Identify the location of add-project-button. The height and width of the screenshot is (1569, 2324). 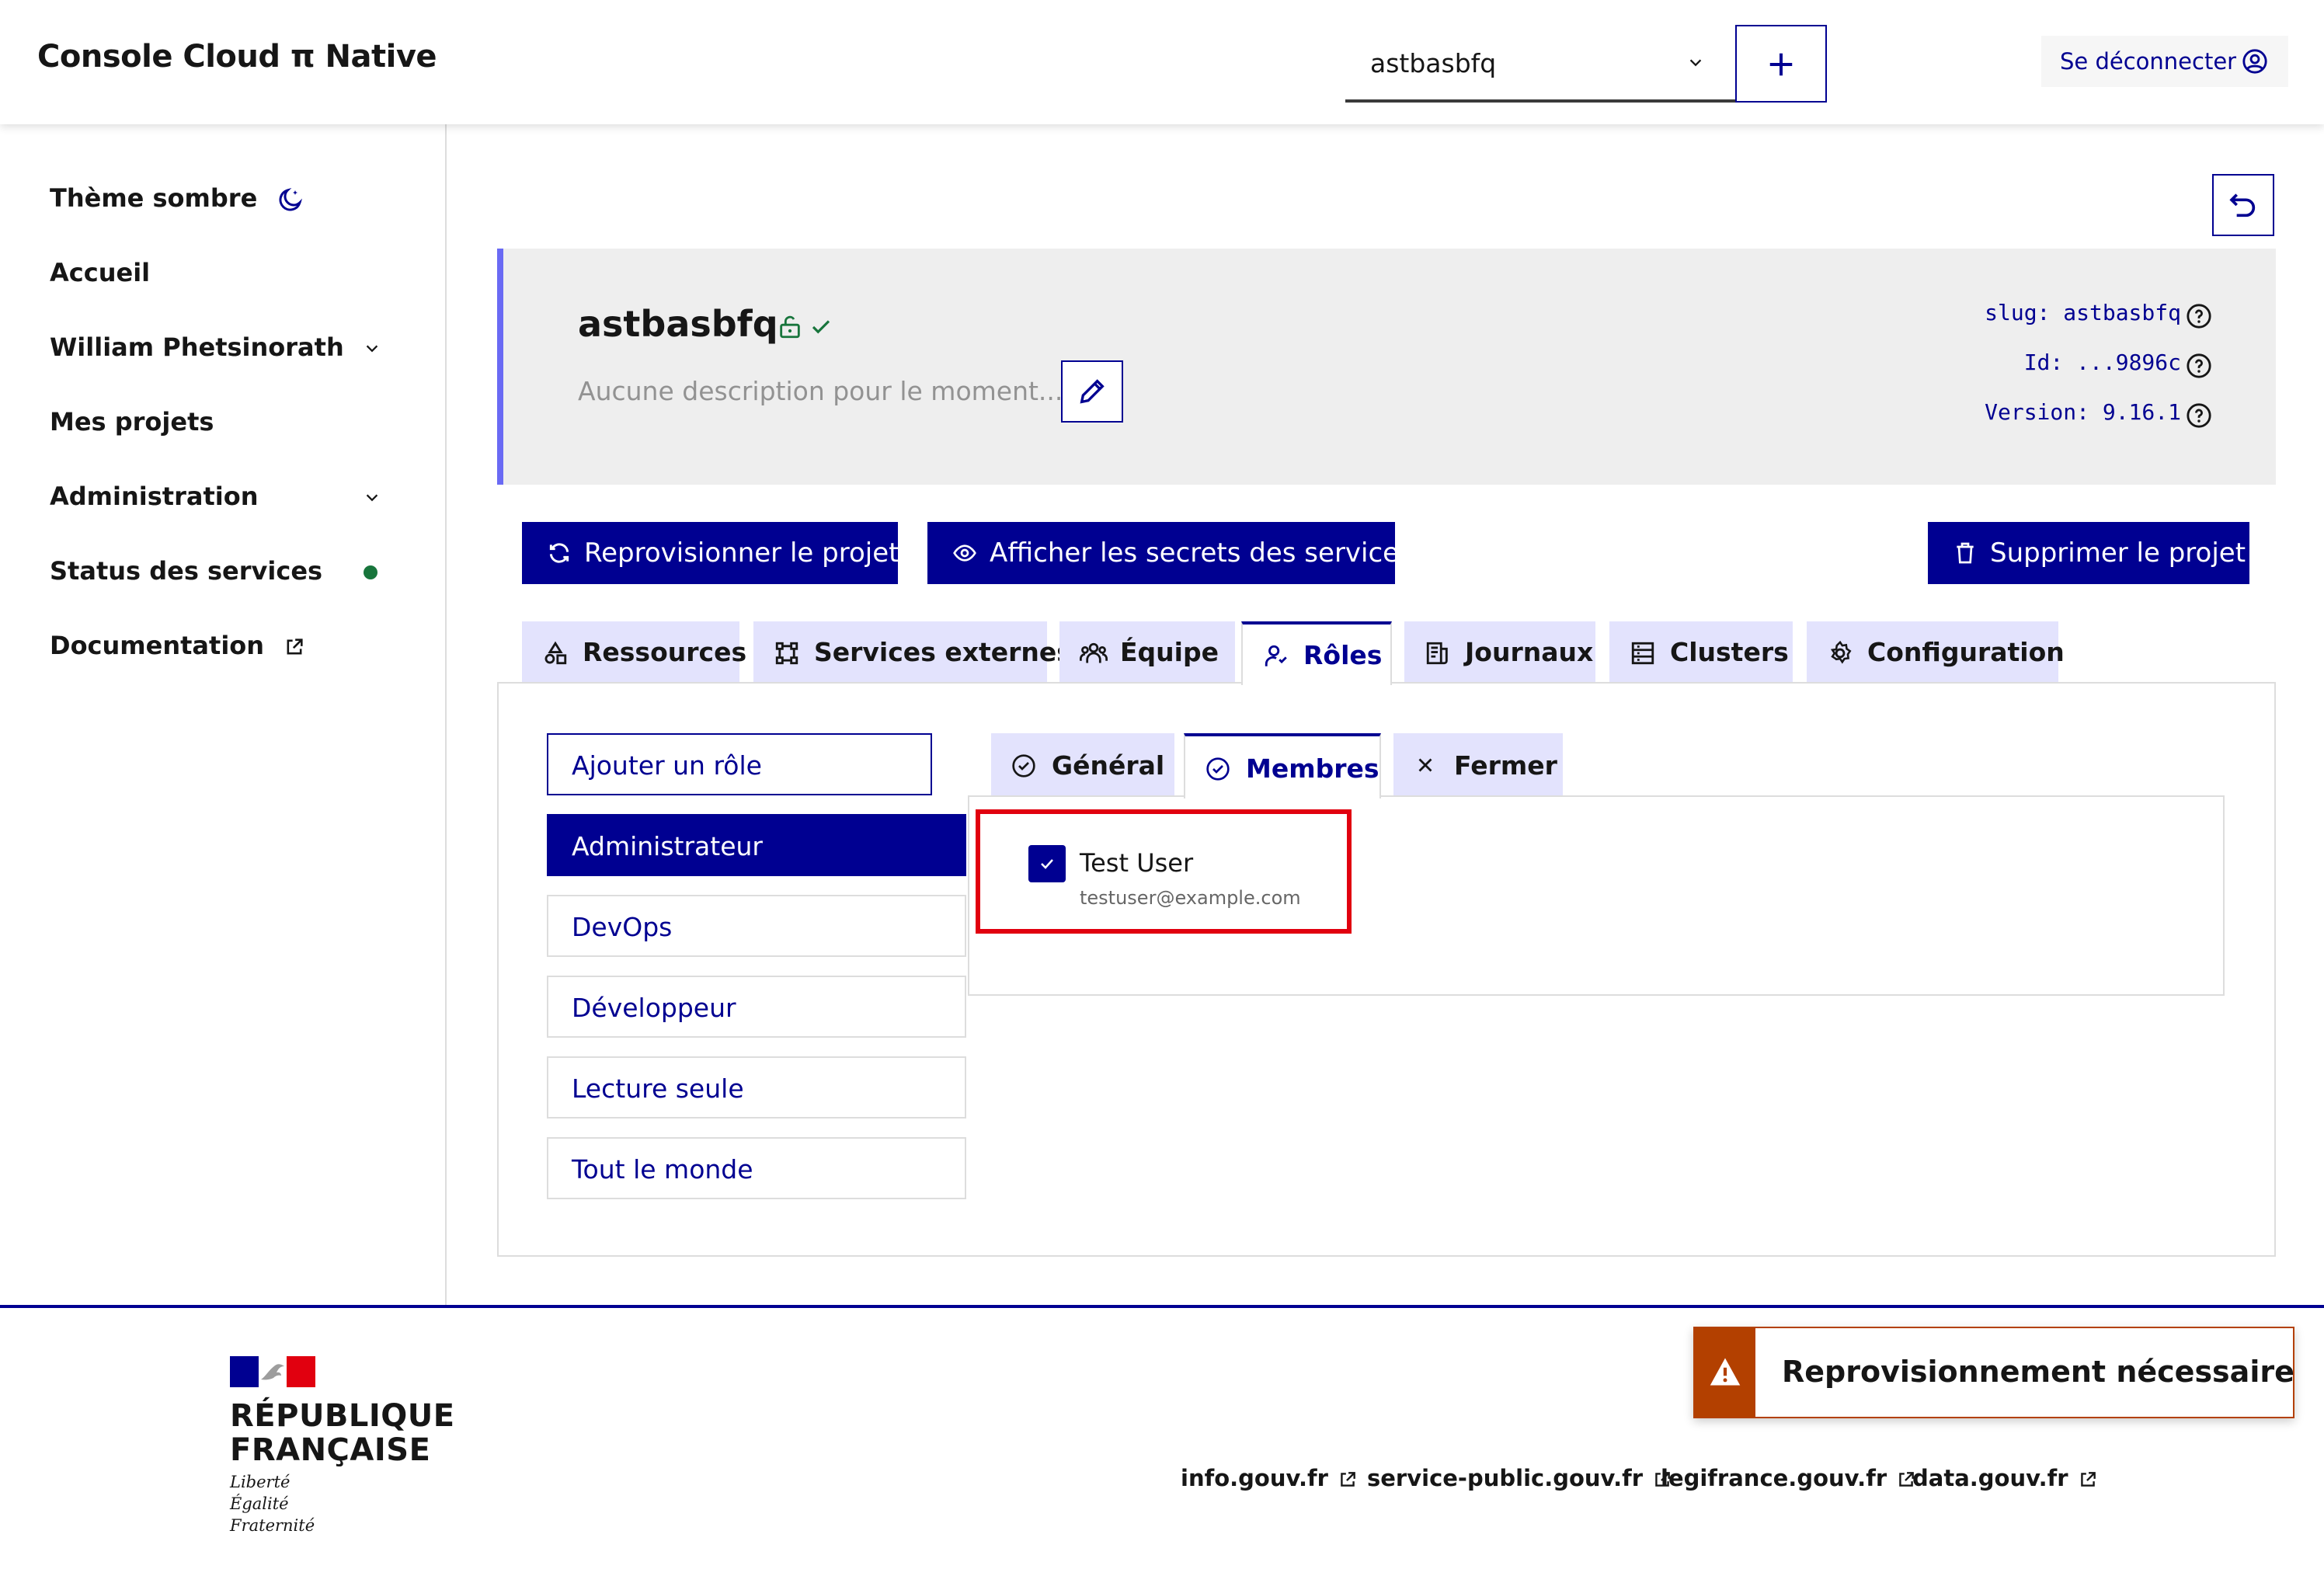
(1781, 64).